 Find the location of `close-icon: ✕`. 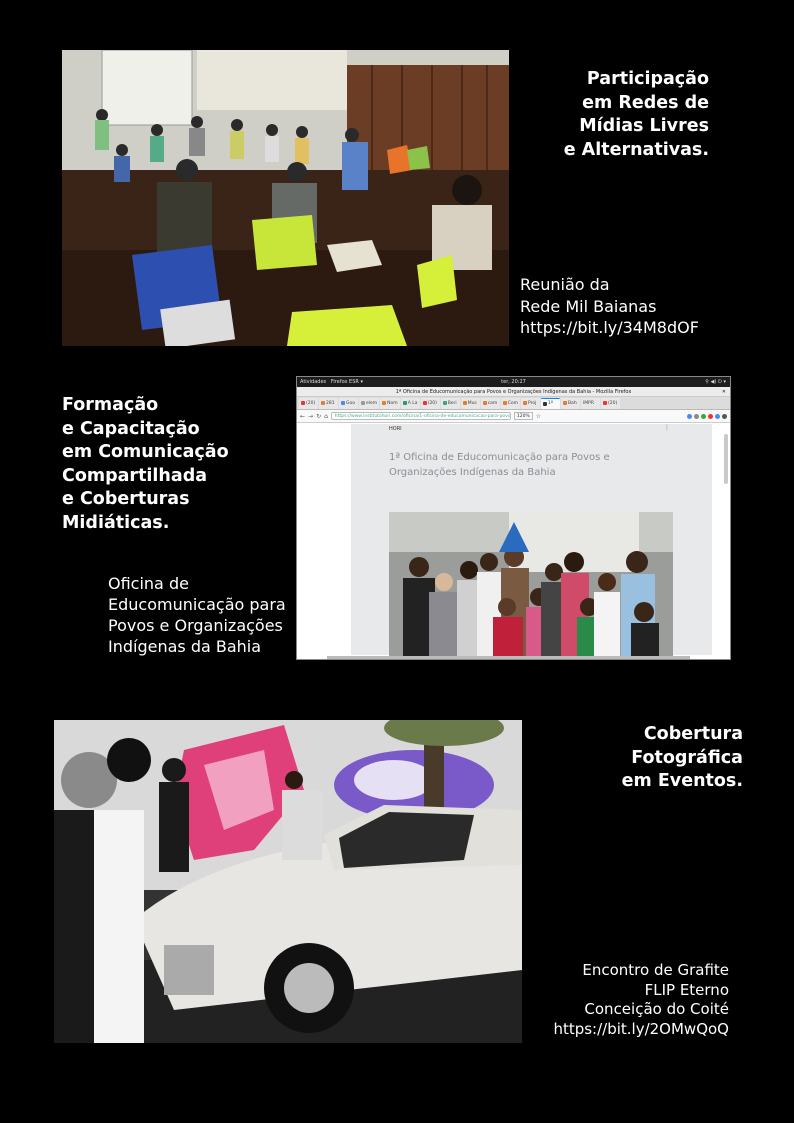

close-icon: ✕ is located at coordinates (724, 392).